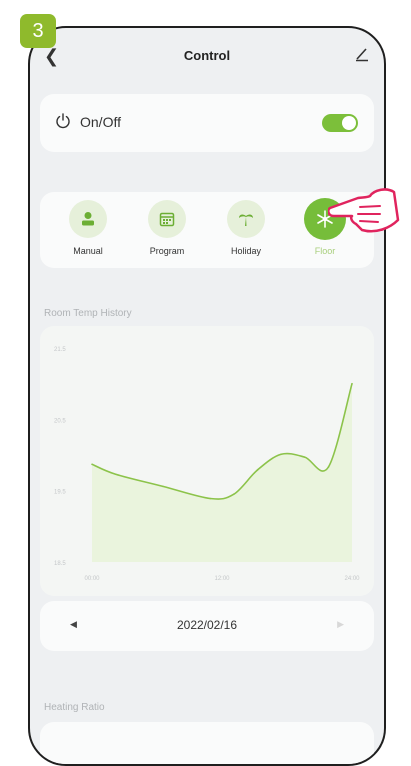 The image size is (411, 766). I want to click on step-badge: 3, so click(38, 31).